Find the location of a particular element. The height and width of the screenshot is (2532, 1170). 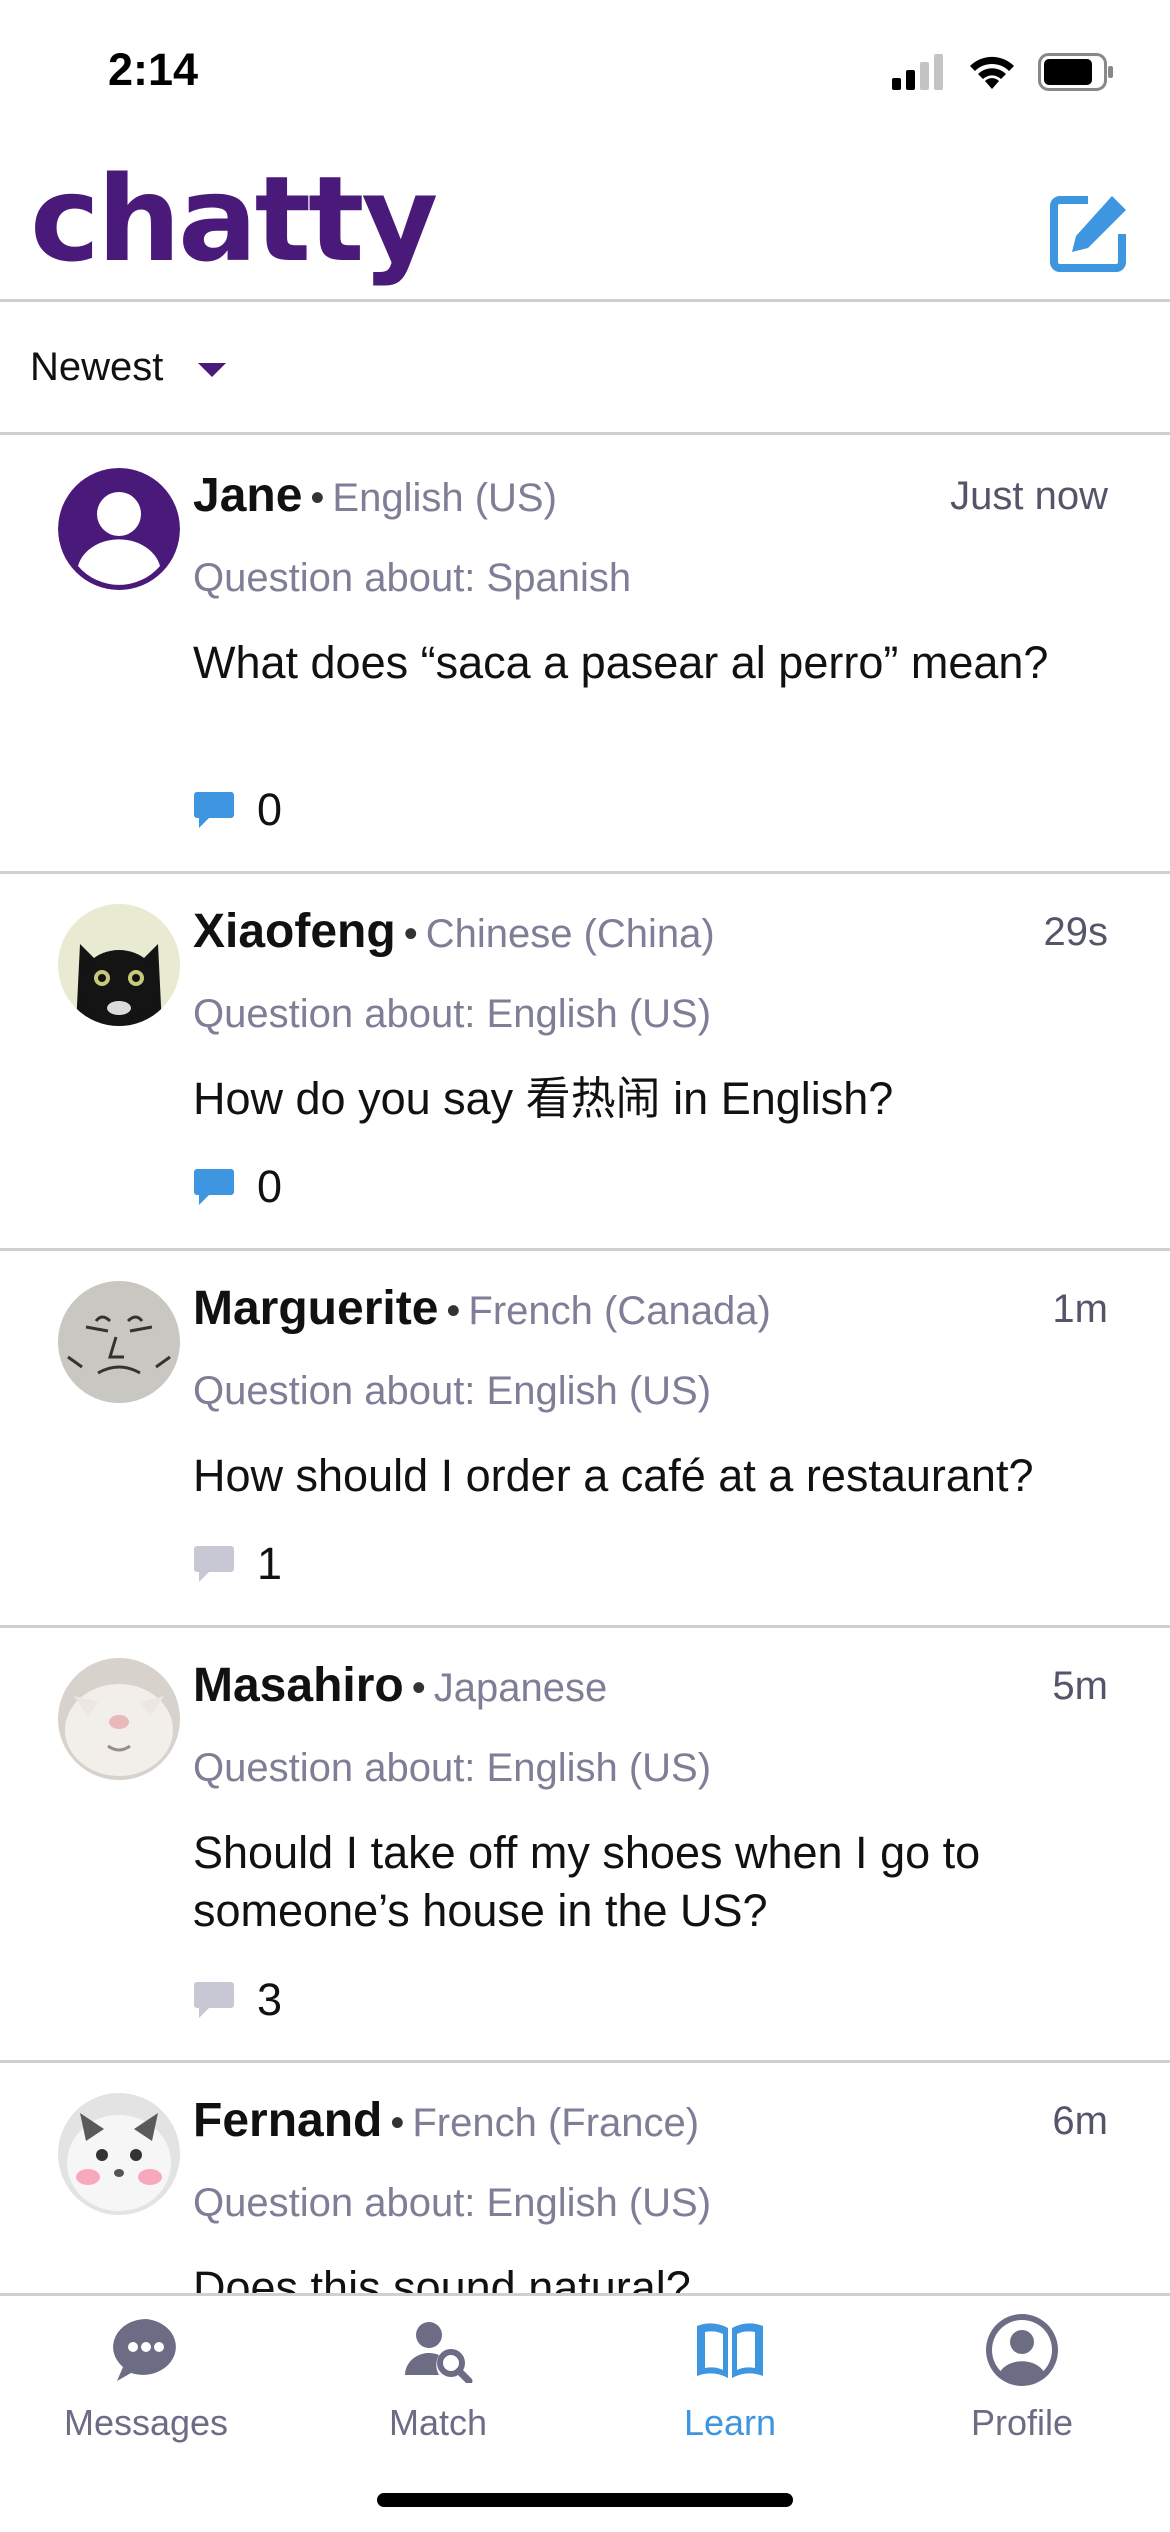

reply-count: 3 is located at coordinates (270, 1999).